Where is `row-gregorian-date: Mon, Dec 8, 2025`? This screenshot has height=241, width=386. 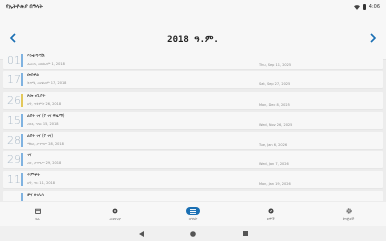 row-gregorian-date: Mon, Dec 8, 2025 is located at coordinates (274, 105).